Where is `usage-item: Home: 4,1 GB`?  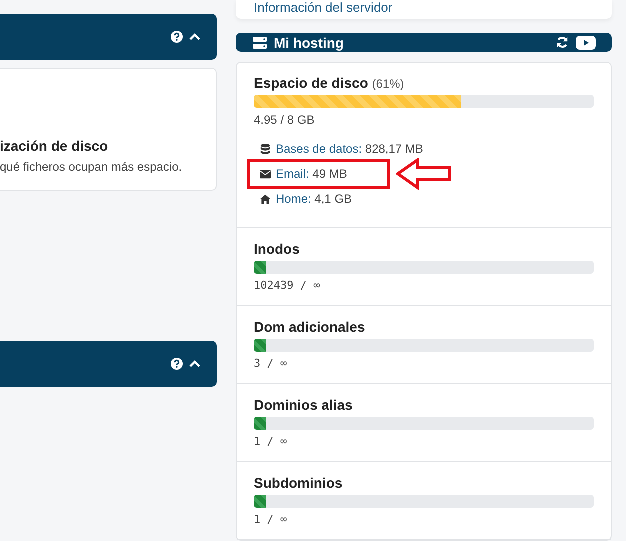 usage-item: Home: 4,1 GB is located at coordinates (314, 199).